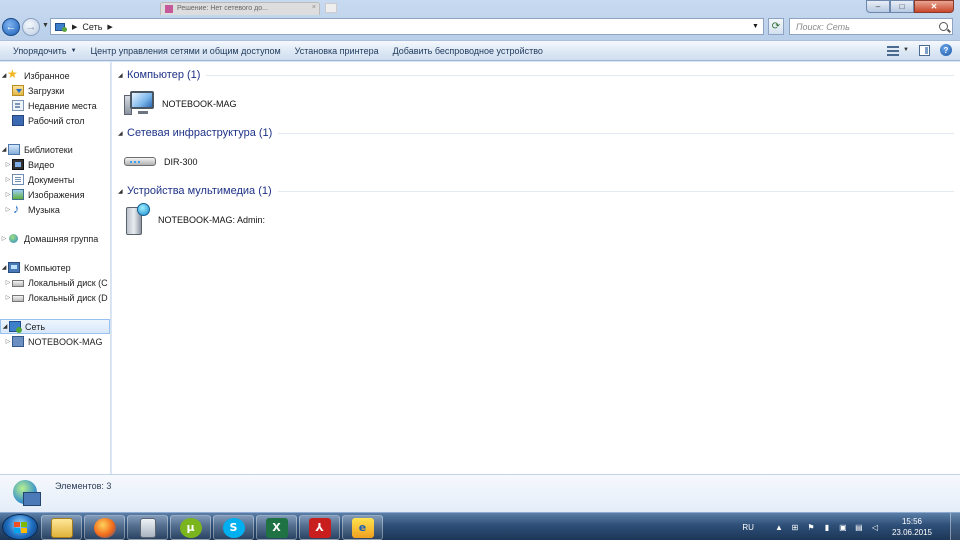 Image resolution: width=960 pixels, height=540 pixels. Describe the element at coordinates (875, 527) in the screenshot. I see `volume-icon: ◁` at that location.